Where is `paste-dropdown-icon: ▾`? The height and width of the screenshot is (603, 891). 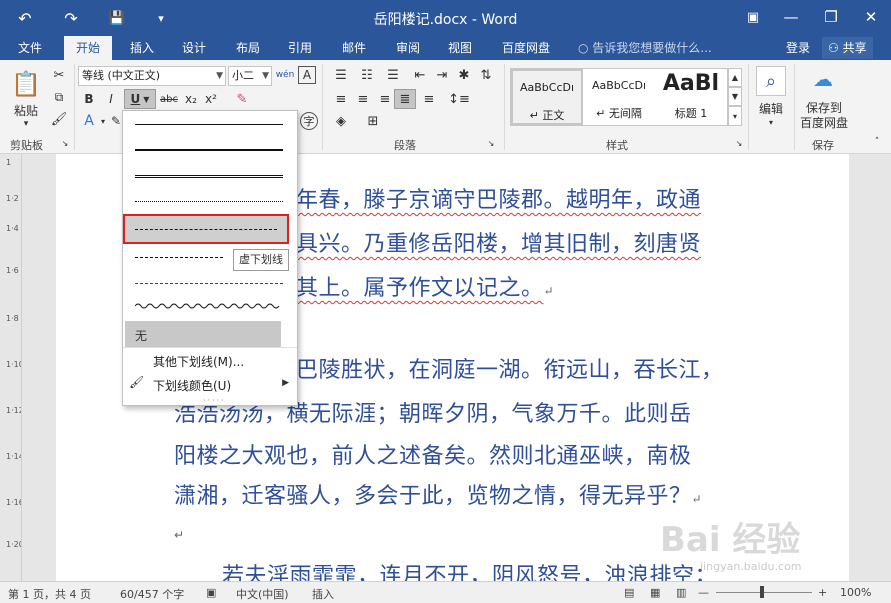
paste-dropdown-icon: ▾ is located at coordinates (26, 124).